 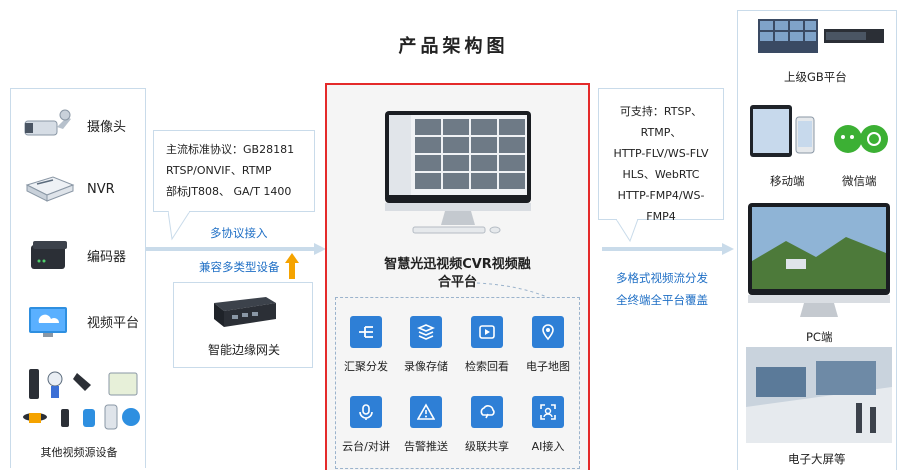 I want to click on source-label: NVR, so click(x=101, y=189).